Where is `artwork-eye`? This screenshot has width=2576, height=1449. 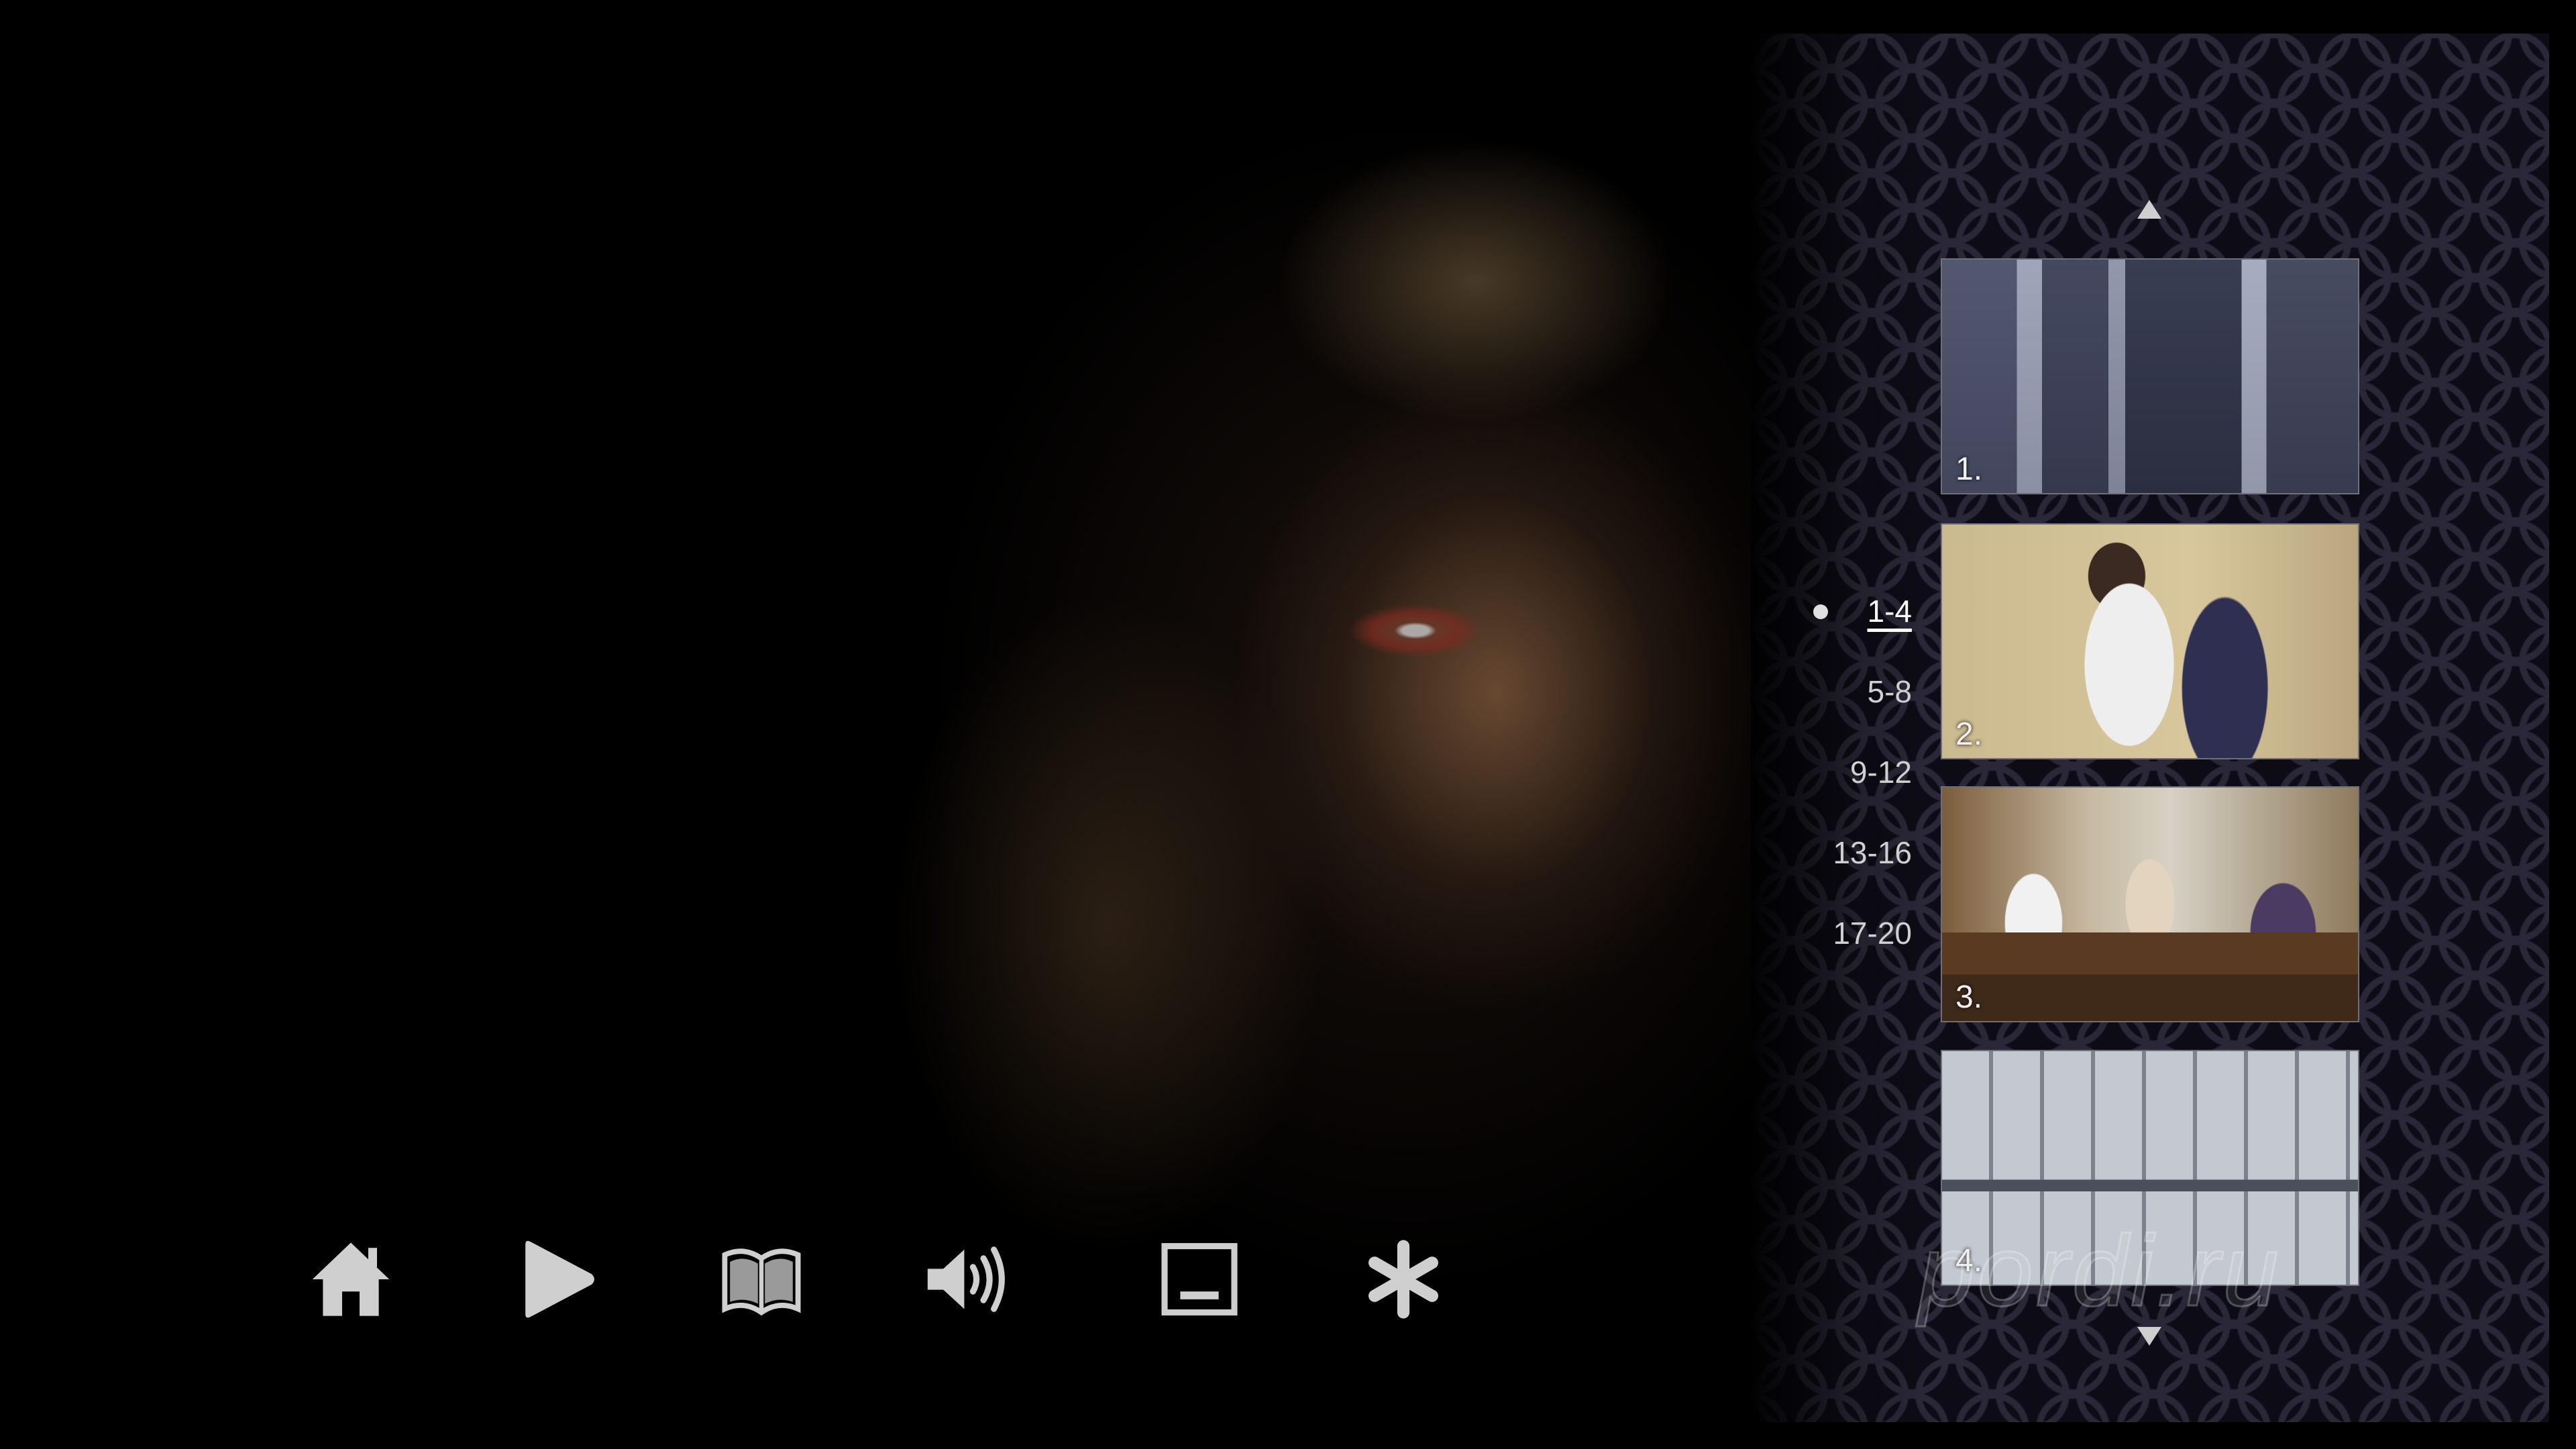
artwork-eye is located at coordinates (1415, 630).